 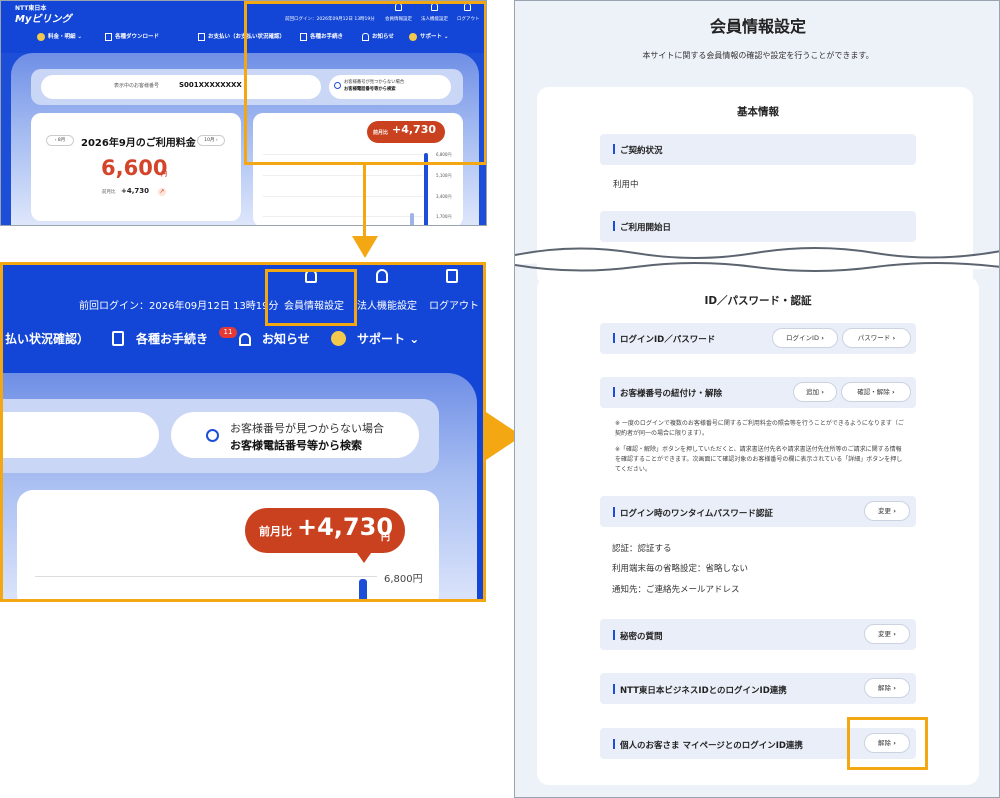 What do you see at coordinates (164, 174) in the screenshot?
I see `amount-unit: 円` at bounding box center [164, 174].